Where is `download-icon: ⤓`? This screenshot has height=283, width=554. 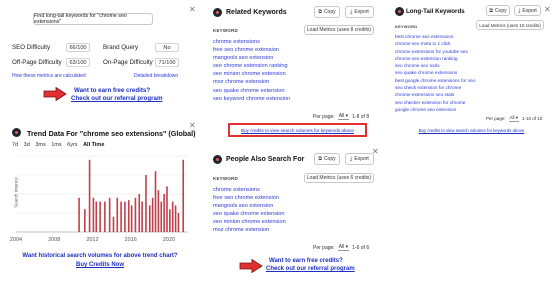 download-icon: ⤓ is located at coordinates (351, 159).